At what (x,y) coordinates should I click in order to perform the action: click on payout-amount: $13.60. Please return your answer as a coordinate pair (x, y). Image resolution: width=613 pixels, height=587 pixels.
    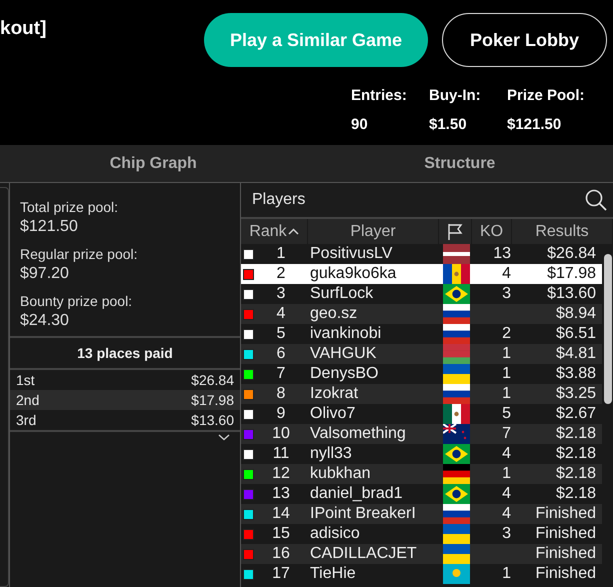
    Looking at the image, I should click on (212, 420).